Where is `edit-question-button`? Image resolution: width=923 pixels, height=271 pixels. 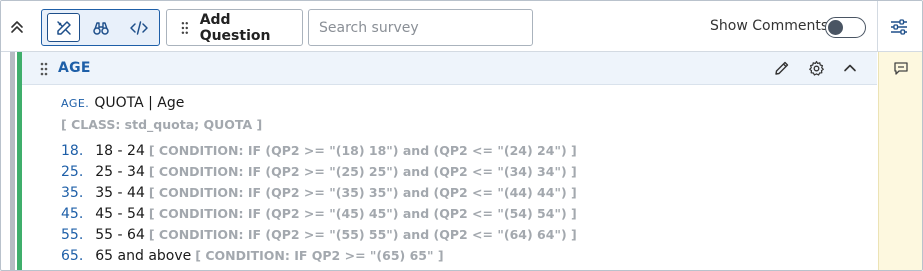 edit-question-button is located at coordinates (782, 68).